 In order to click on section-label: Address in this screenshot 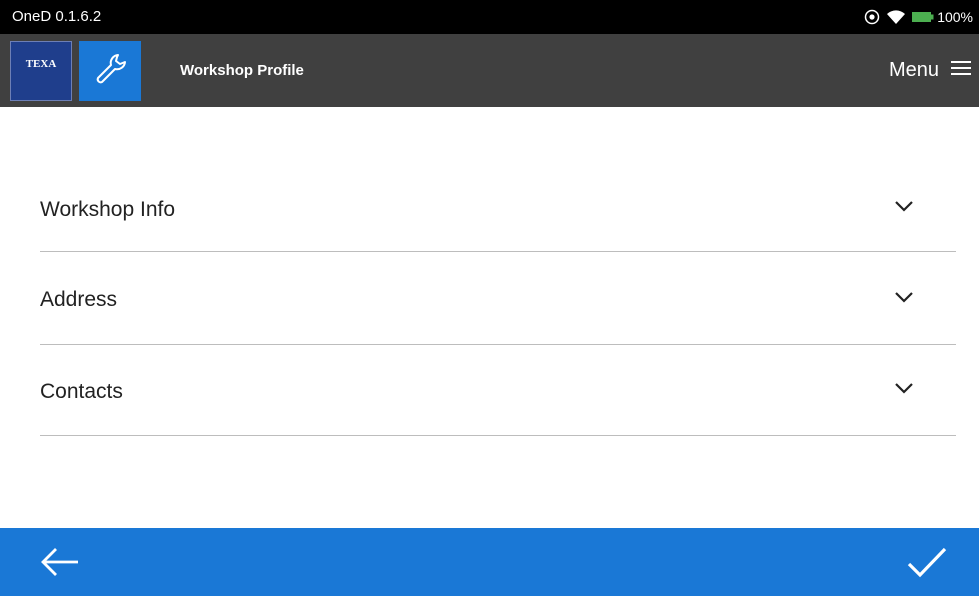, I will do `click(79, 299)`.